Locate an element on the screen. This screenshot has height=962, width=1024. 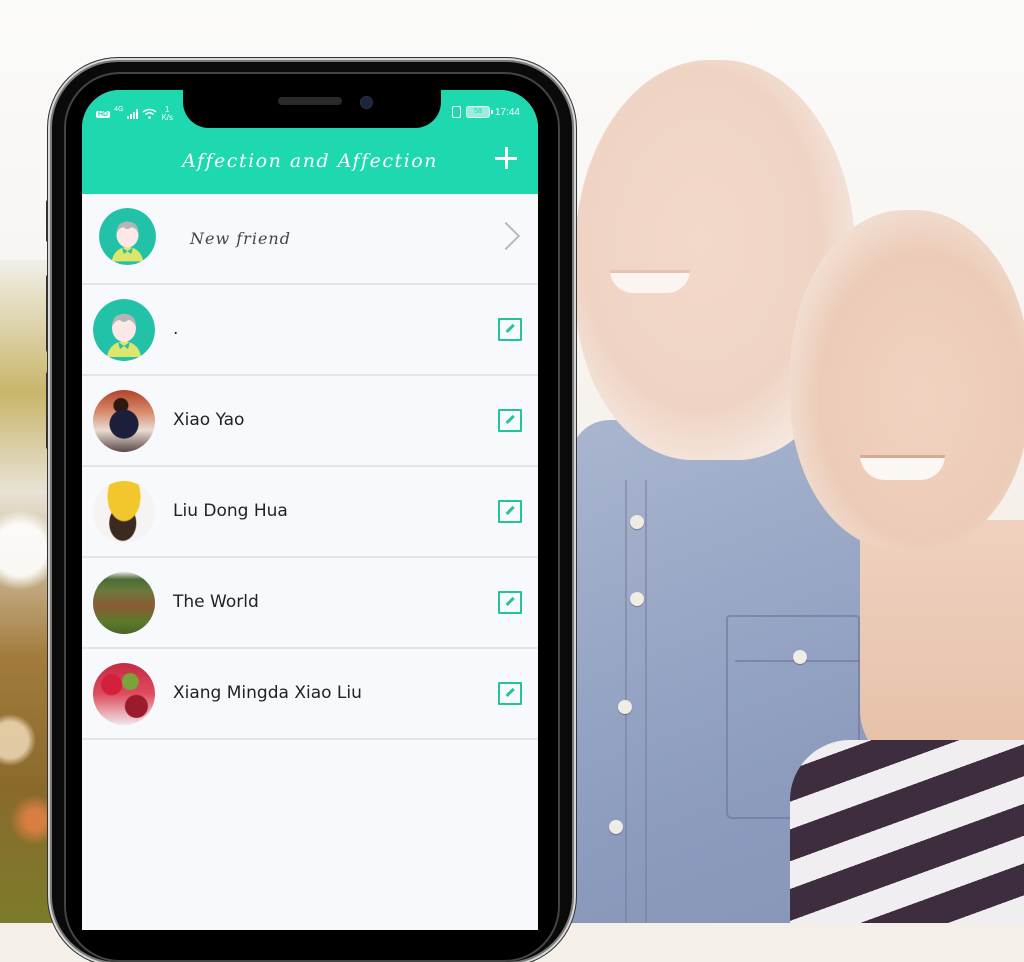
status-bar-right: 58 17:44 is located at coordinates (485, 112).